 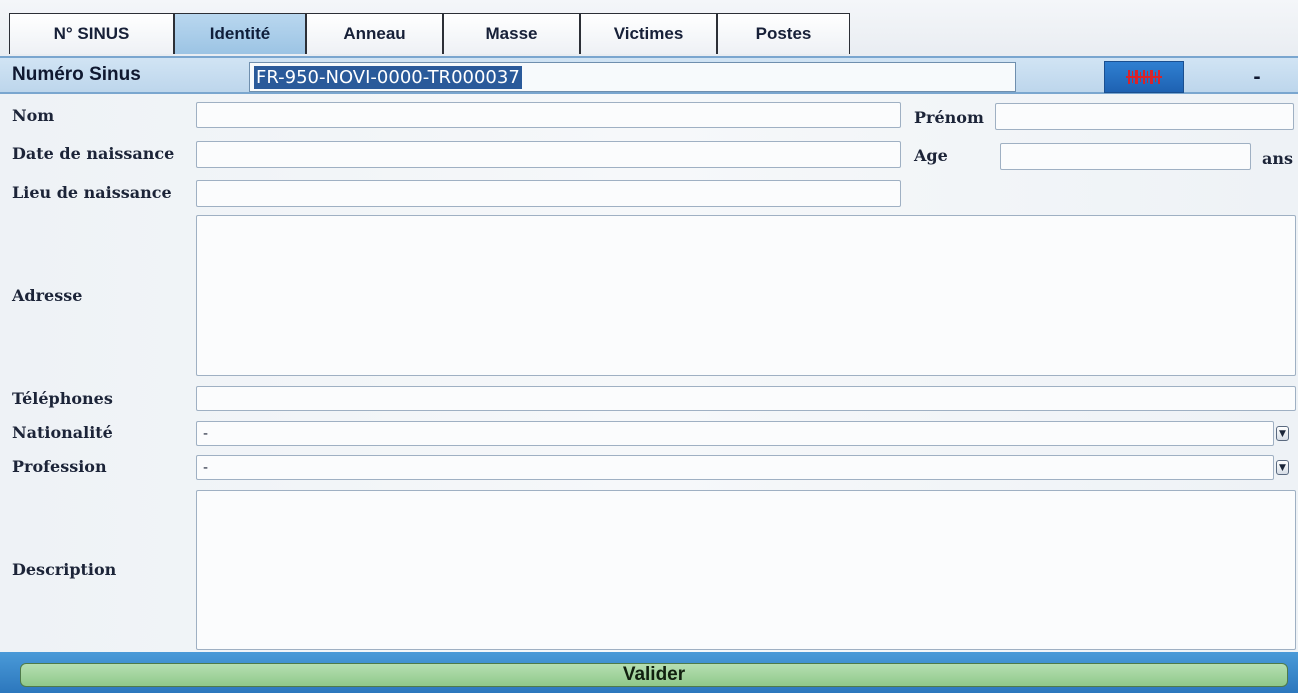 What do you see at coordinates (374, 33) in the screenshot?
I see `tab-anneau: Anneau` at bounding box center [374, 33].